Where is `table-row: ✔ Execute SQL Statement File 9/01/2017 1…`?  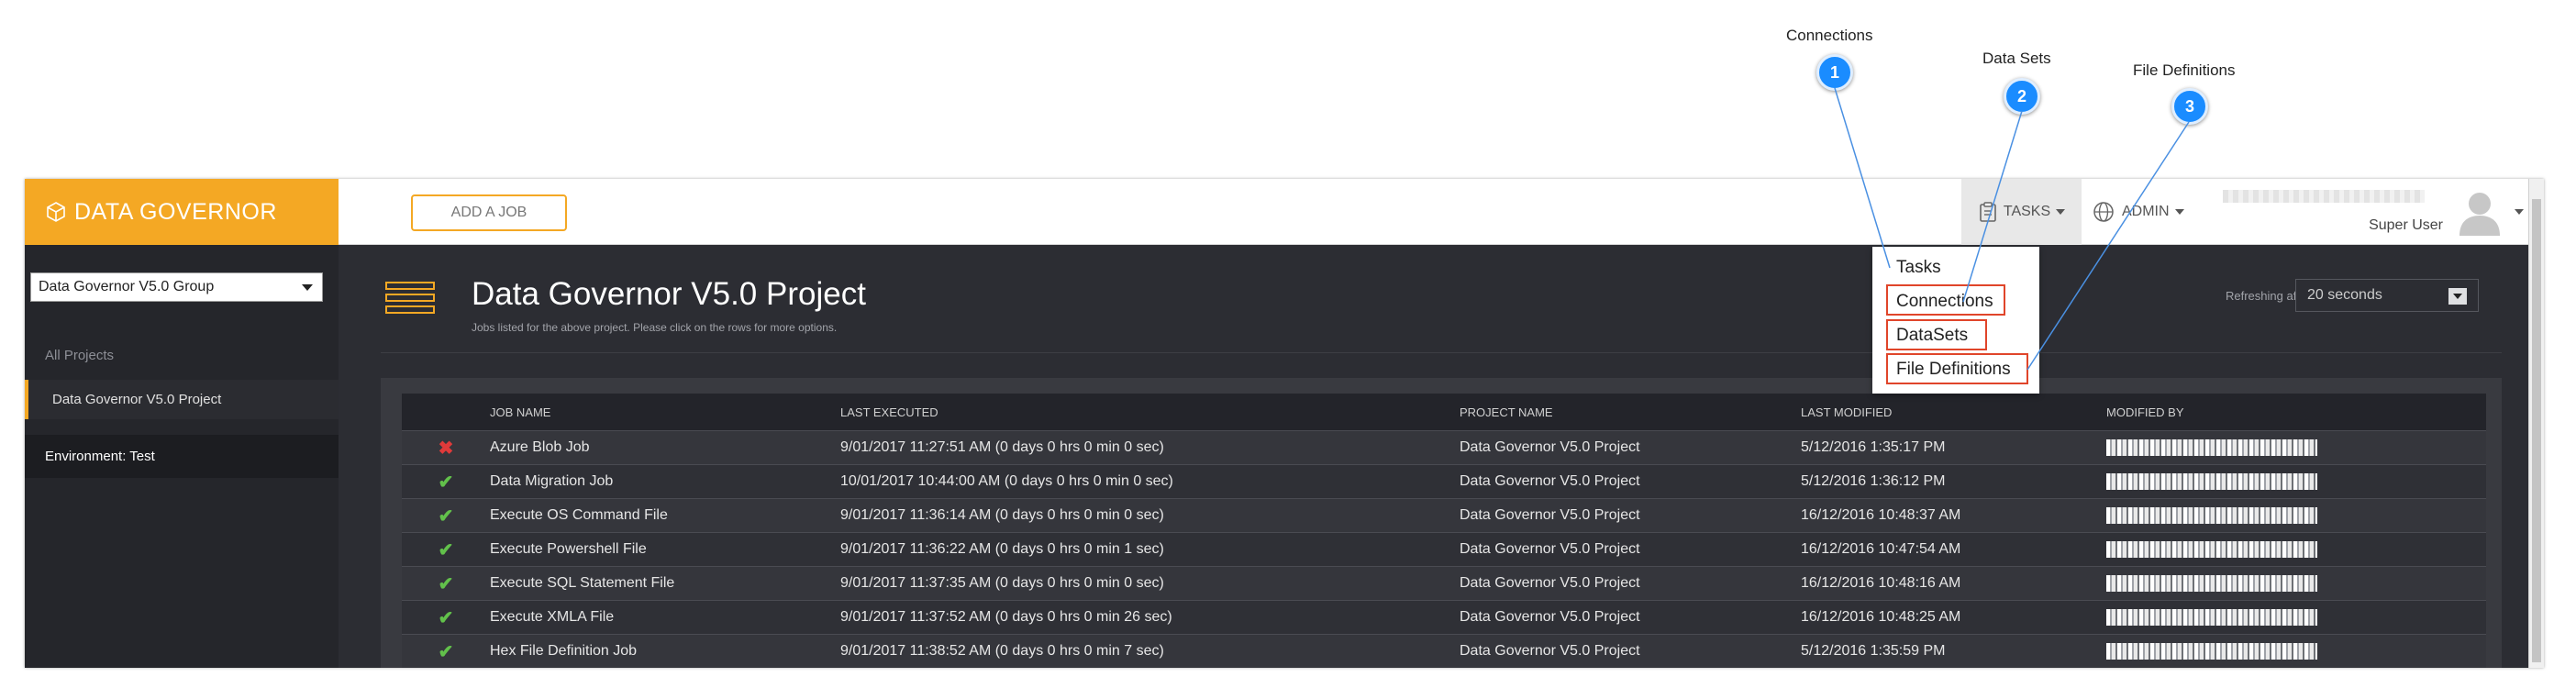
table-row: ✔ Execute SQL Statement File 9/01/2017 1… is located at coordinates (1444, 583).